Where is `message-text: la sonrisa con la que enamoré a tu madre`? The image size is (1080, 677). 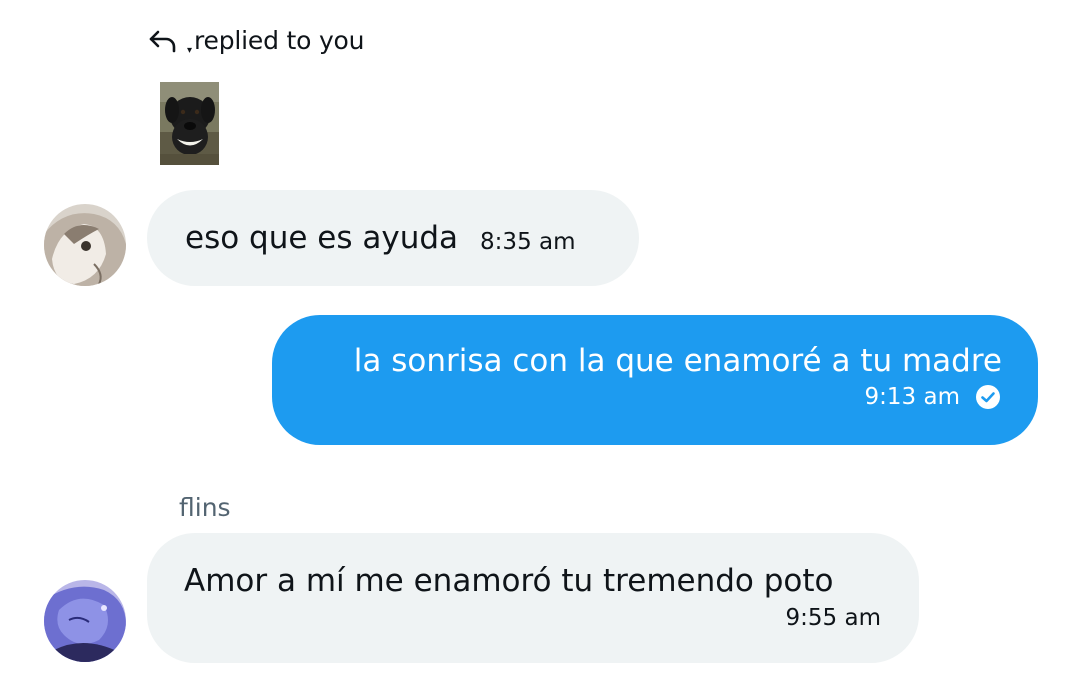
message-text: la sonrisa con la que enamoré a tu madre is located at coordinates (677, 361).